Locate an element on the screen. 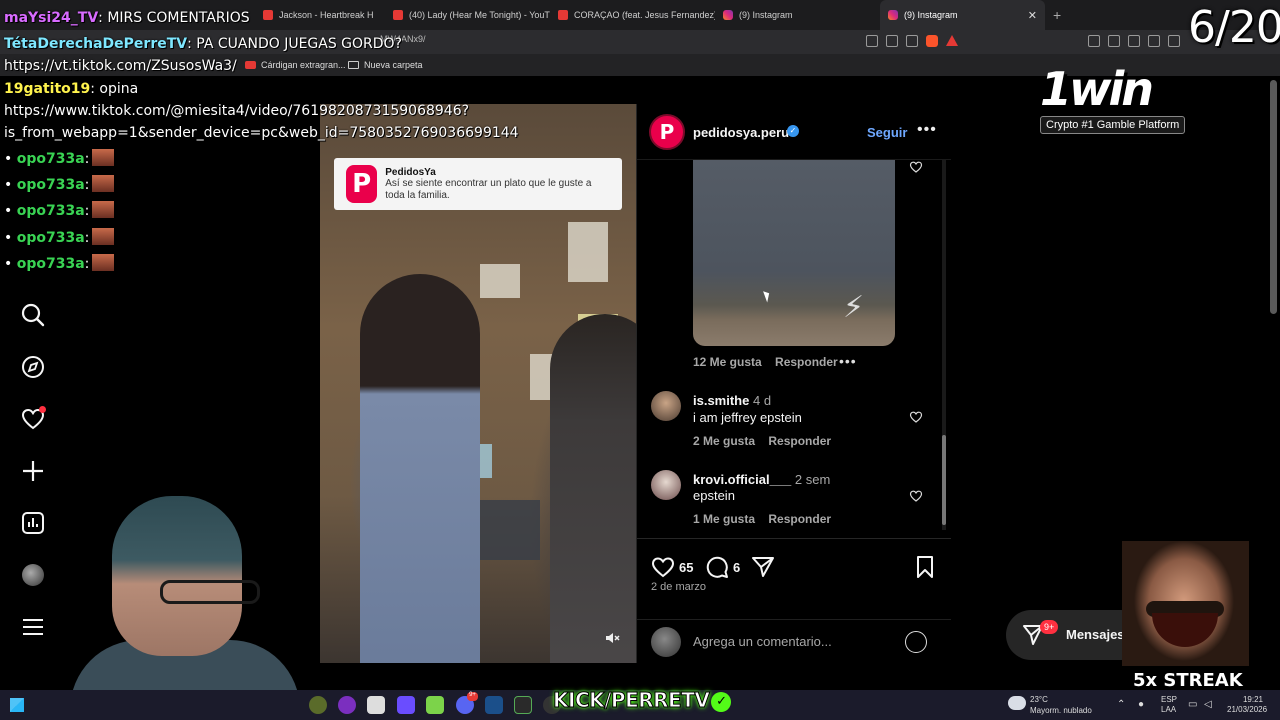 The width and height of the screenshot is (1280, 720). comment-username: is.smithe is located at coordinates (721, 400).